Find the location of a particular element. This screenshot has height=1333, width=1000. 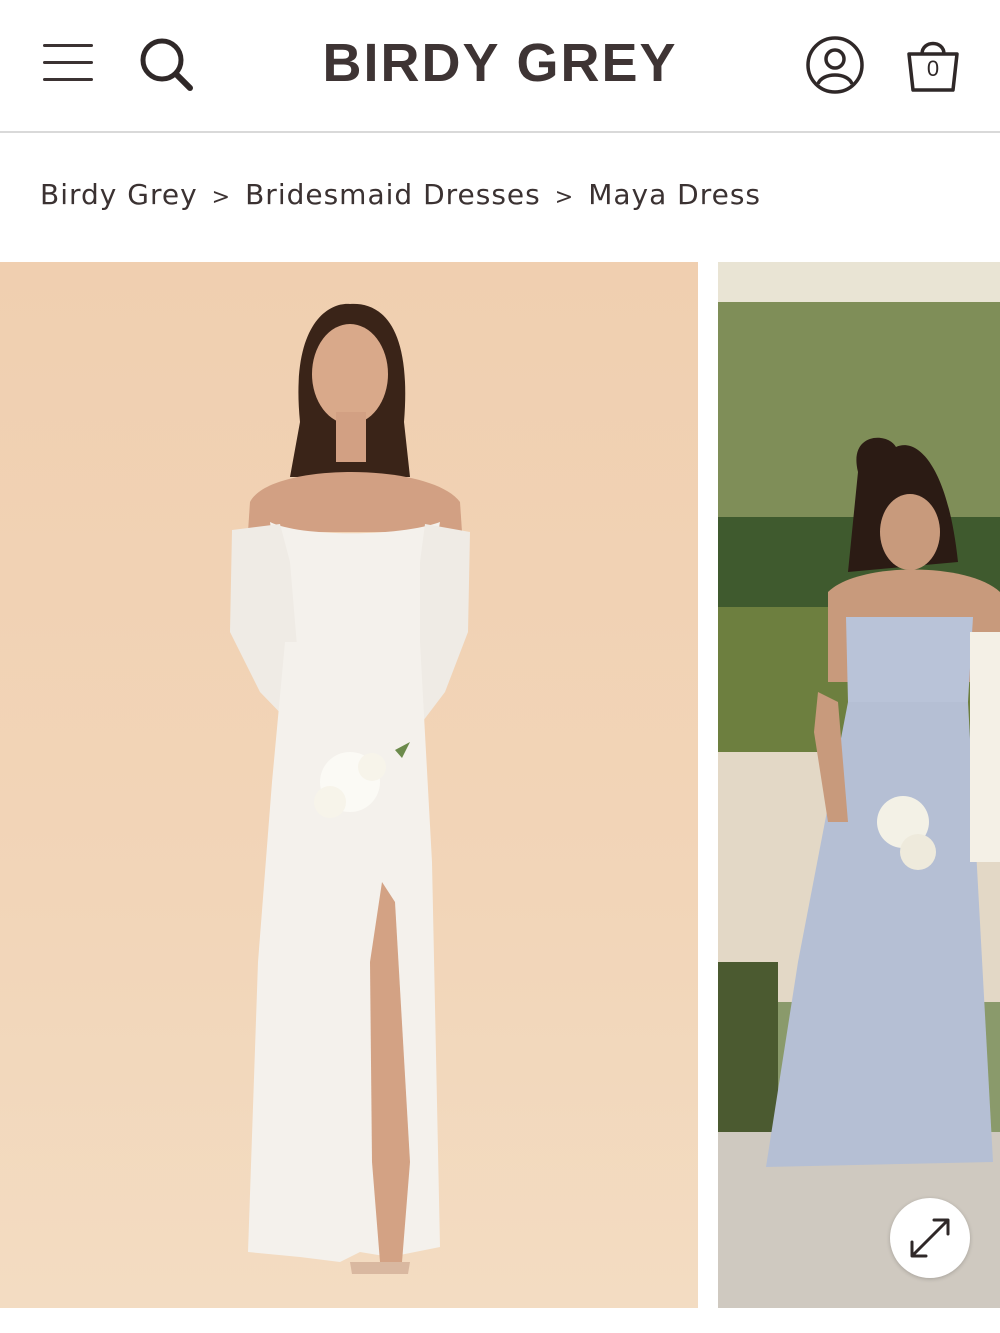

breadcrumb: Birdy Grey > Bridesmaid Dresses > Maya Dress is located at coordinates (400, 194).